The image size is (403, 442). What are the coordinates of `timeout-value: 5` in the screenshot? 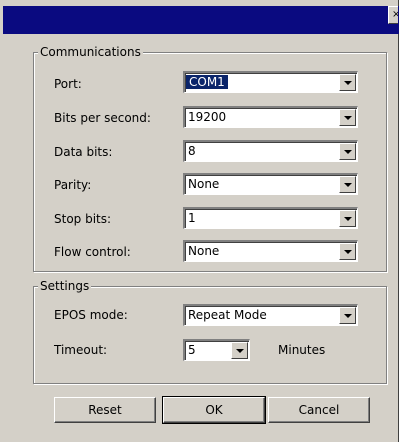 It's located at (192, 350).